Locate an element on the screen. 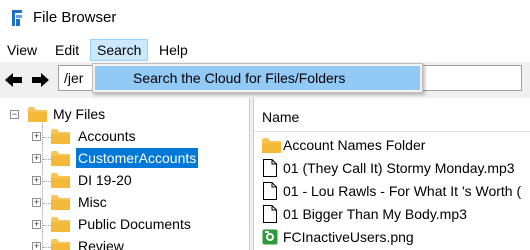 The height and width of the screenshot is (250, 530). title-bar: File Browser is located at coordinates (265, 18).